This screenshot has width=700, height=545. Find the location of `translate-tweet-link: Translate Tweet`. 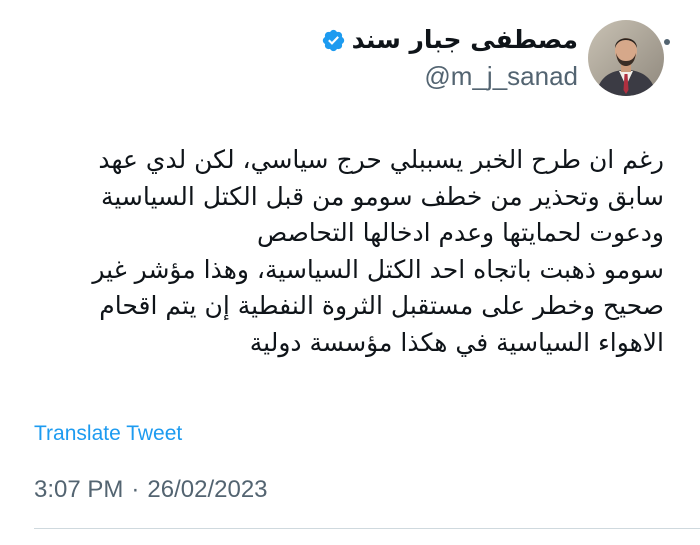

translate-tweet-link: Translate Tweet is located at coordinates (108, 434).